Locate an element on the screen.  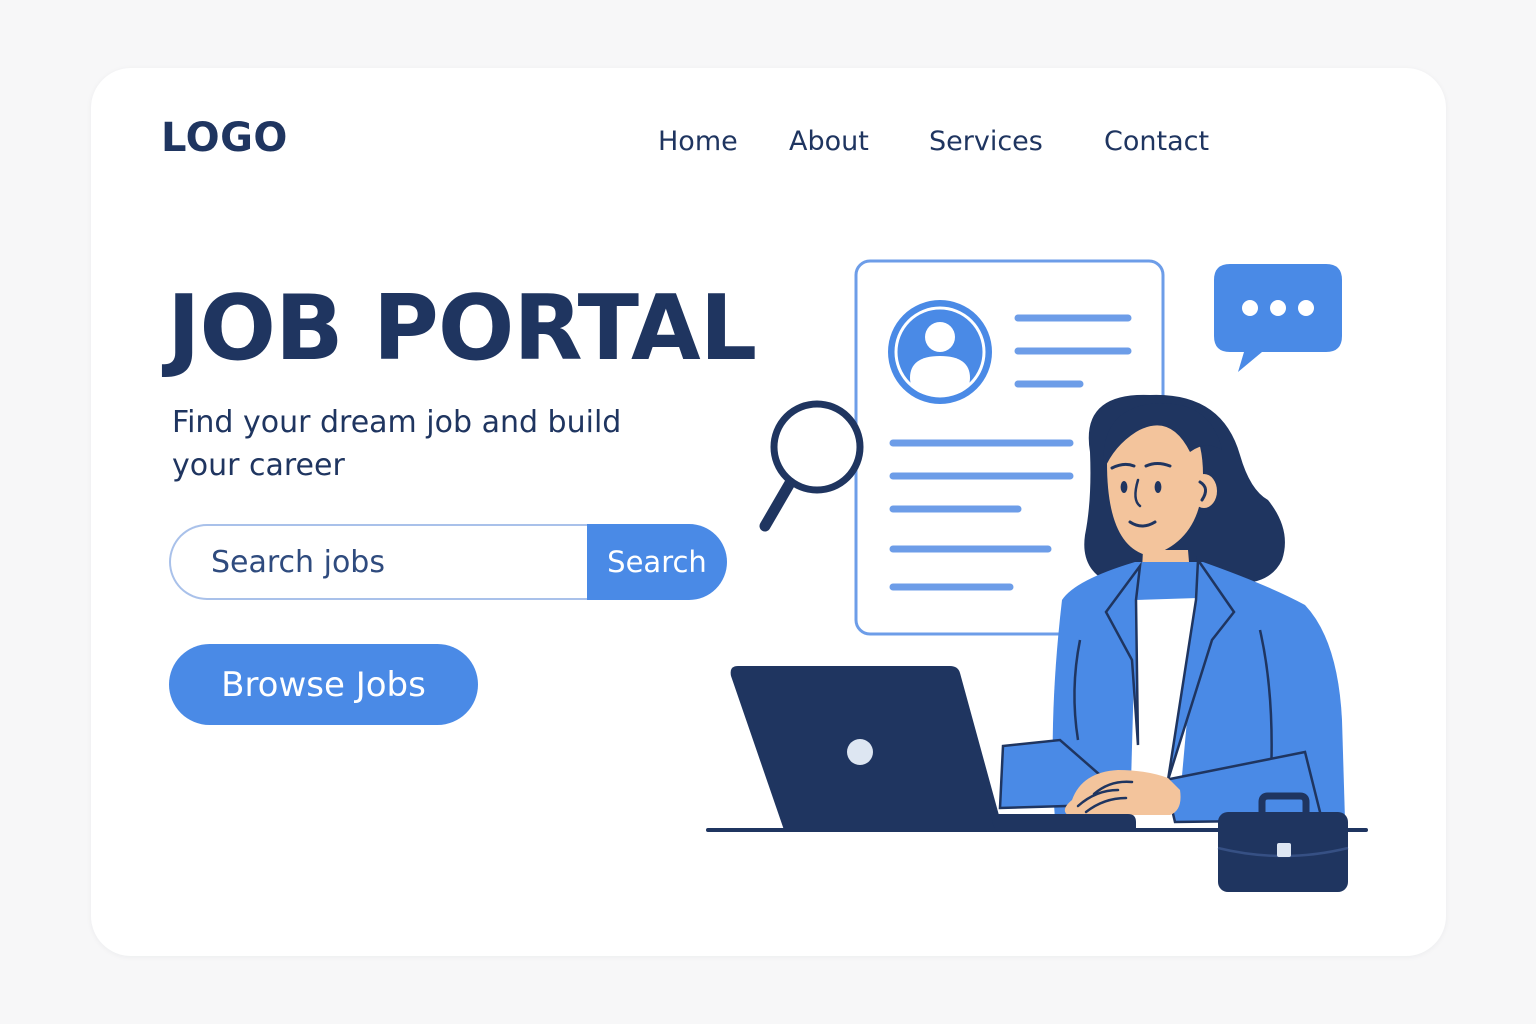
chat-bubble-icon is located at coordinates (1278, 318).